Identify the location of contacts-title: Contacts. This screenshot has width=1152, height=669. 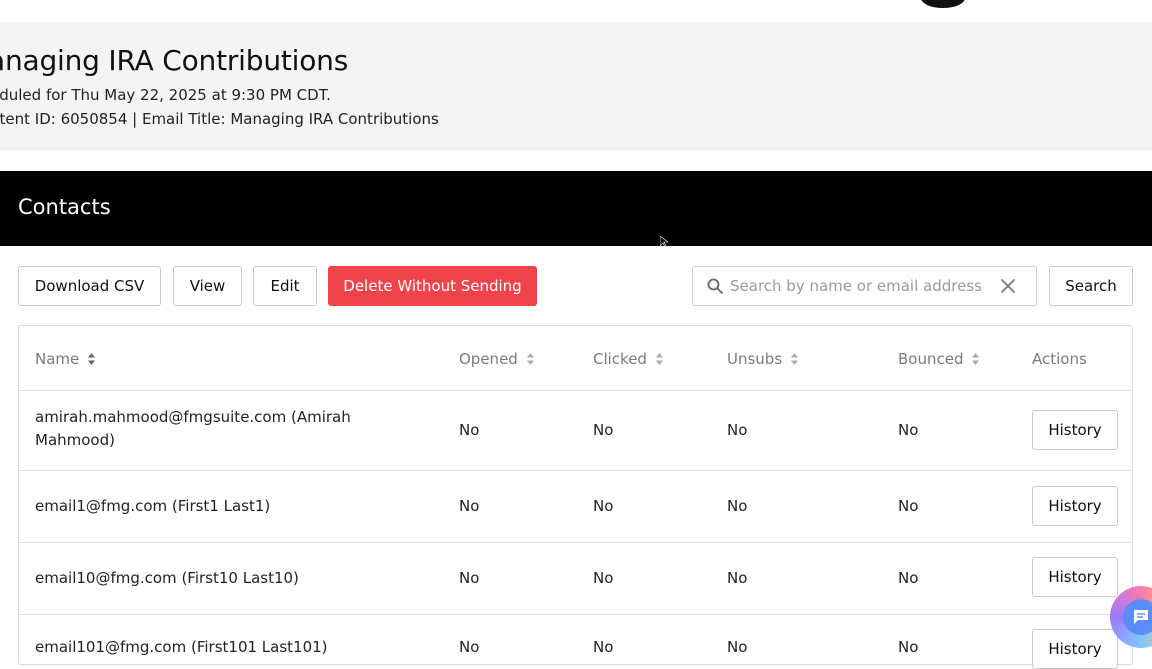
(64, 207).